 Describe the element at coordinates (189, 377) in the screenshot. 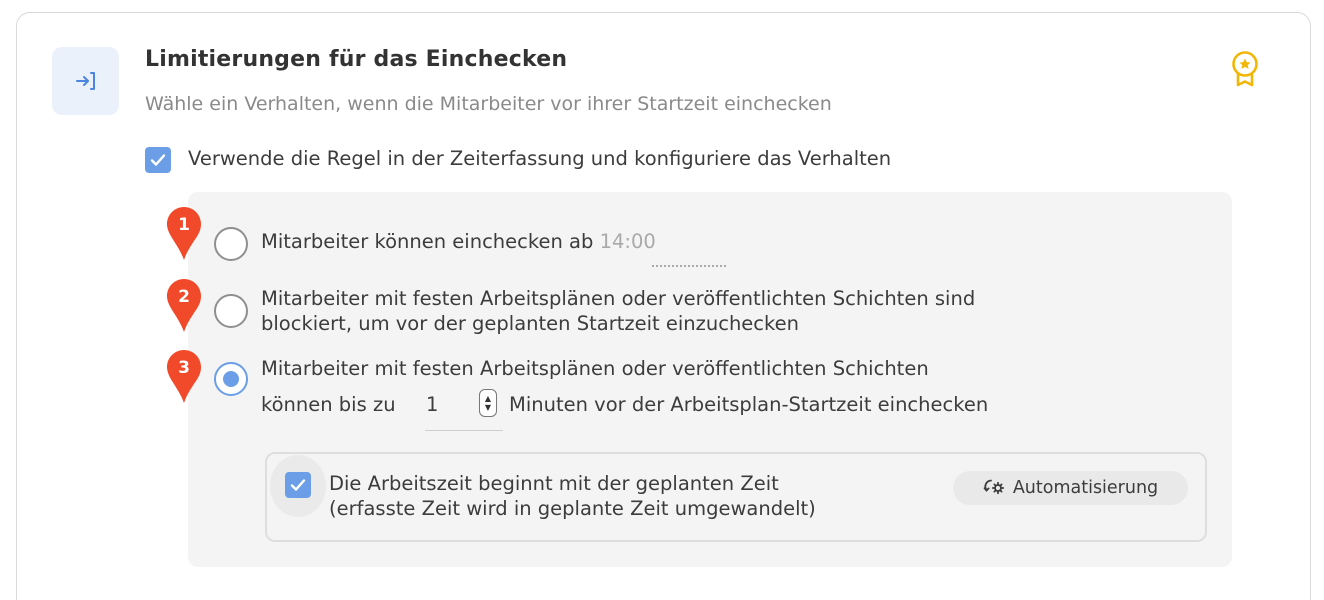

I see `marker-3: 3` at that location.